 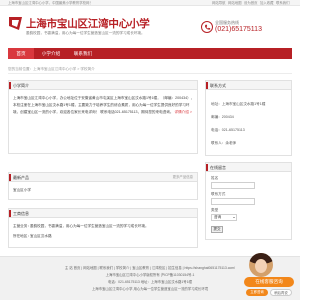 I want to click on agent-avatar, so click(x=261, y=265).